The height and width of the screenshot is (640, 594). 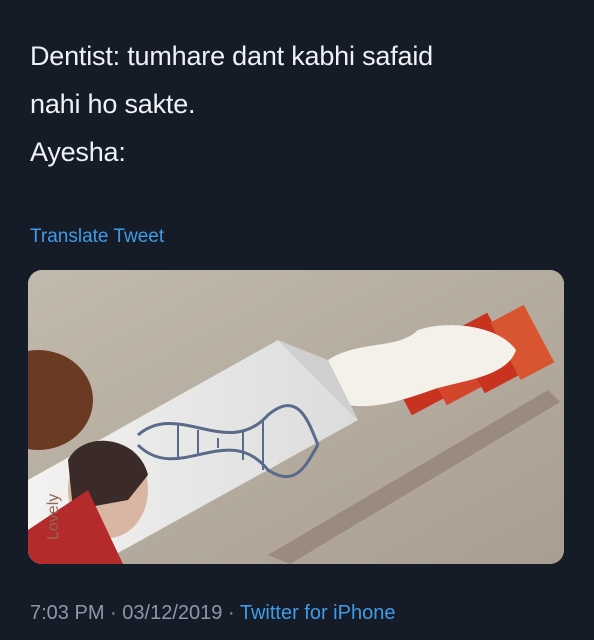 I want to click on tweet-time: 7:03 PM, so click(x=67, y=613).